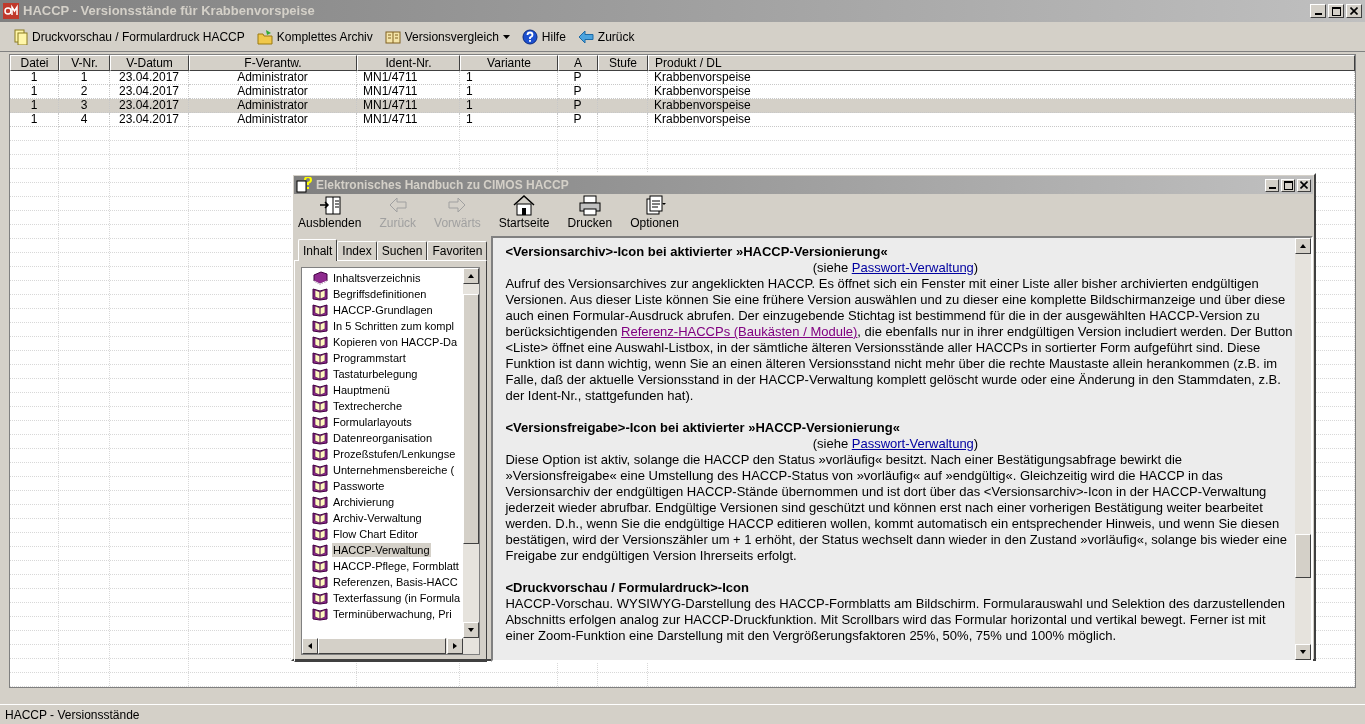  I want to click on tree-item: Passworte, so click(359, 486).